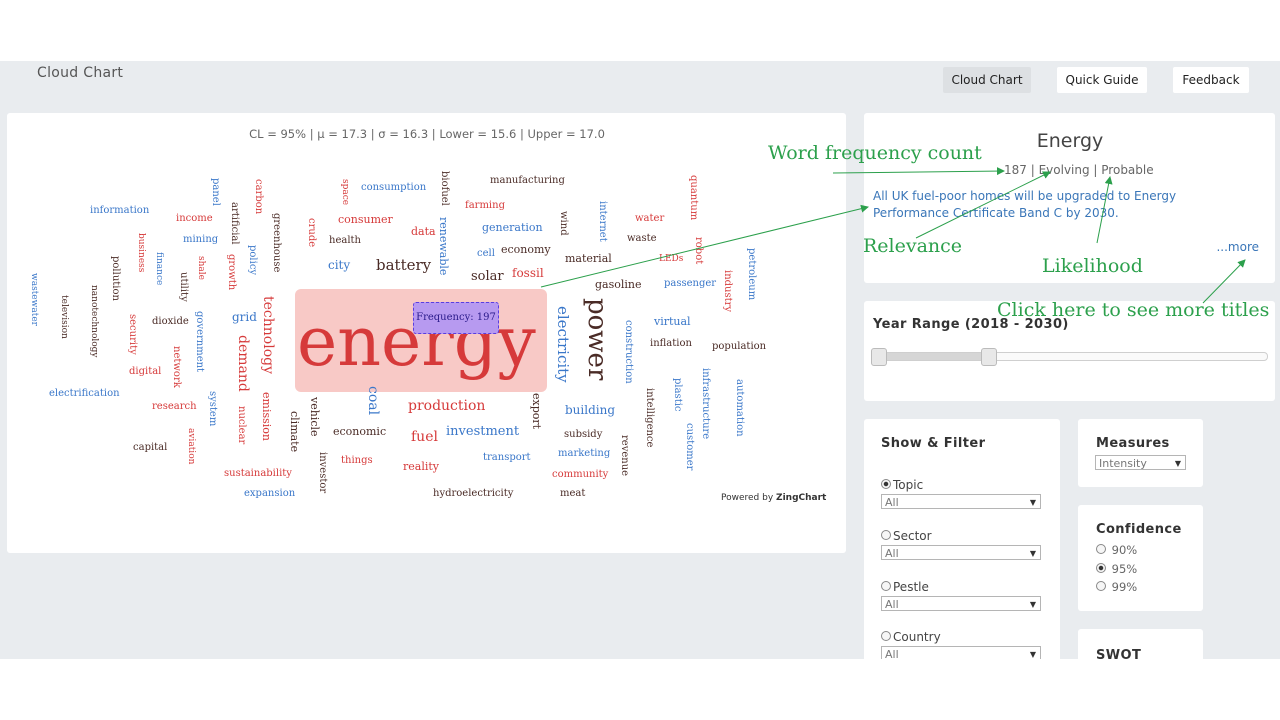 The image size is (1280, 720). Describe the element at coordinates (918, 171) in the screenshot. I see `arrow-word-frequency` at that location.